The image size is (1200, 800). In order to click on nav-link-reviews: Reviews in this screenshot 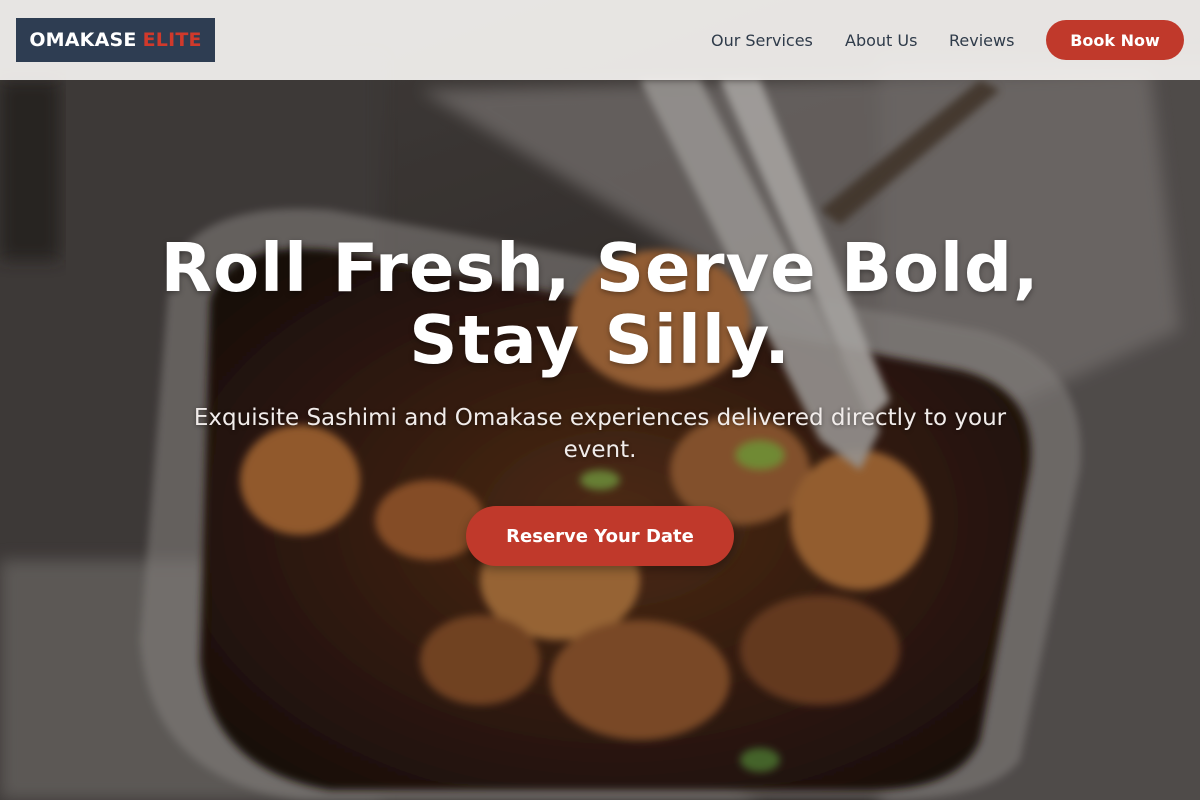, I will do `click(981, 40)`.